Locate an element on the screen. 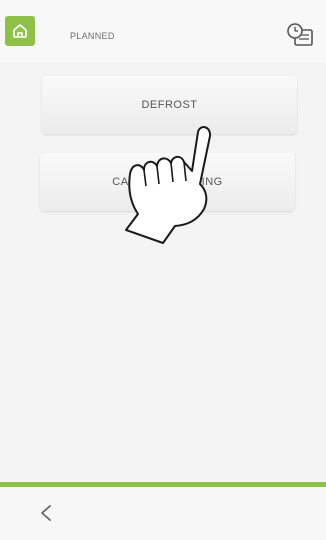 This screenshot has width=326, height=540. home-button is located at coordinates (20, 31).